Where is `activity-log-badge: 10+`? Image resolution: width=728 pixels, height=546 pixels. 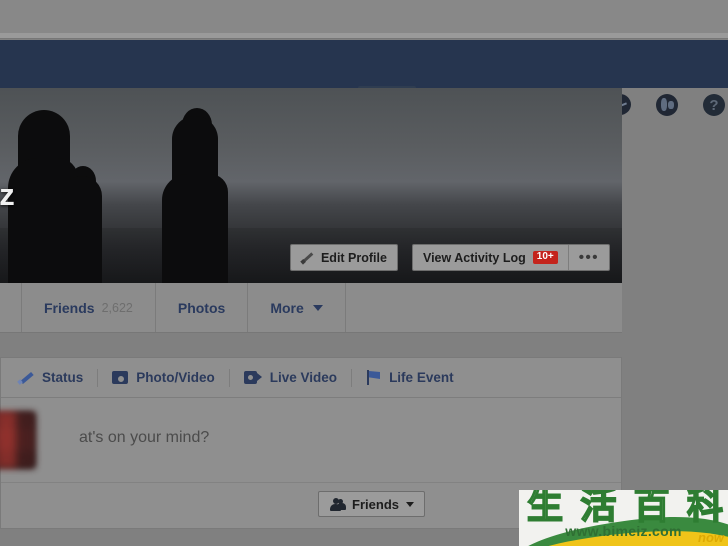
activity-log-badge: 10+ is located at coordinates (545, 257).